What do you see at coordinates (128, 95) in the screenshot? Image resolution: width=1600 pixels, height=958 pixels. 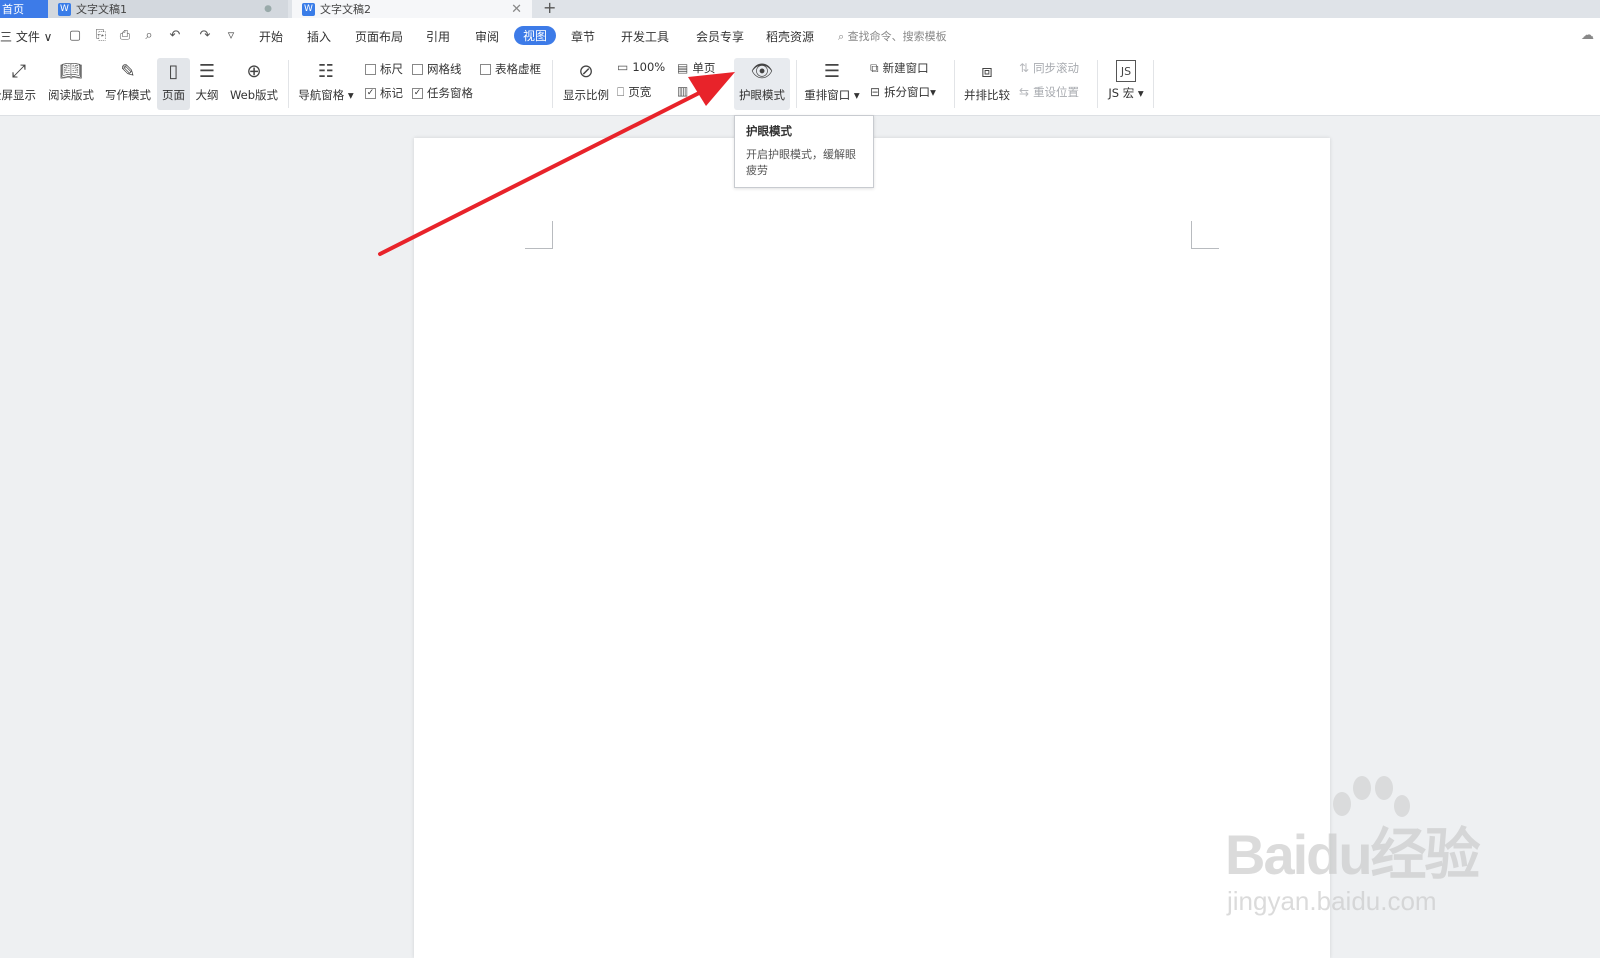 I see `writing-mode-label: 写作模式` at bounding box center [128, 95].